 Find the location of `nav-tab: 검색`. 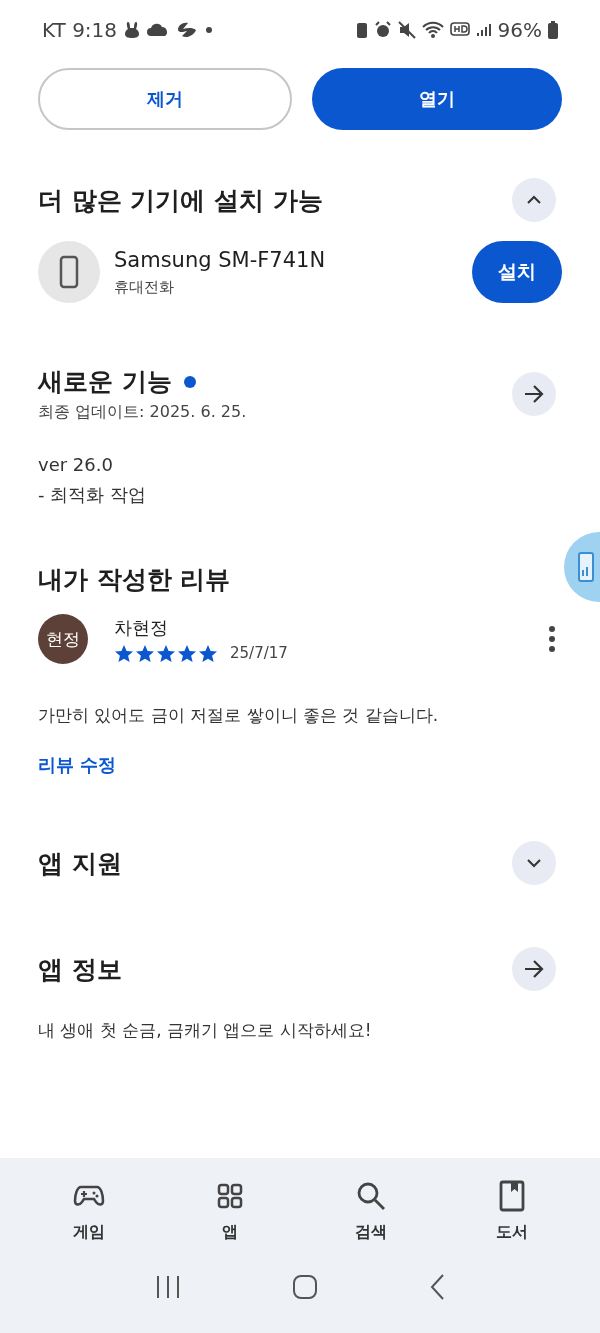

nav-tab: 검색 is located at coordinates (370, 1211).